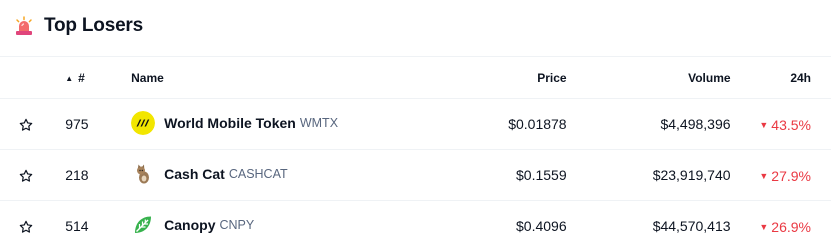 The image size is (831, 247). What do you see at coordinates (648, 77) in the screenshot?
I see `header-volume: Volume` at bounding box center [648, 77].